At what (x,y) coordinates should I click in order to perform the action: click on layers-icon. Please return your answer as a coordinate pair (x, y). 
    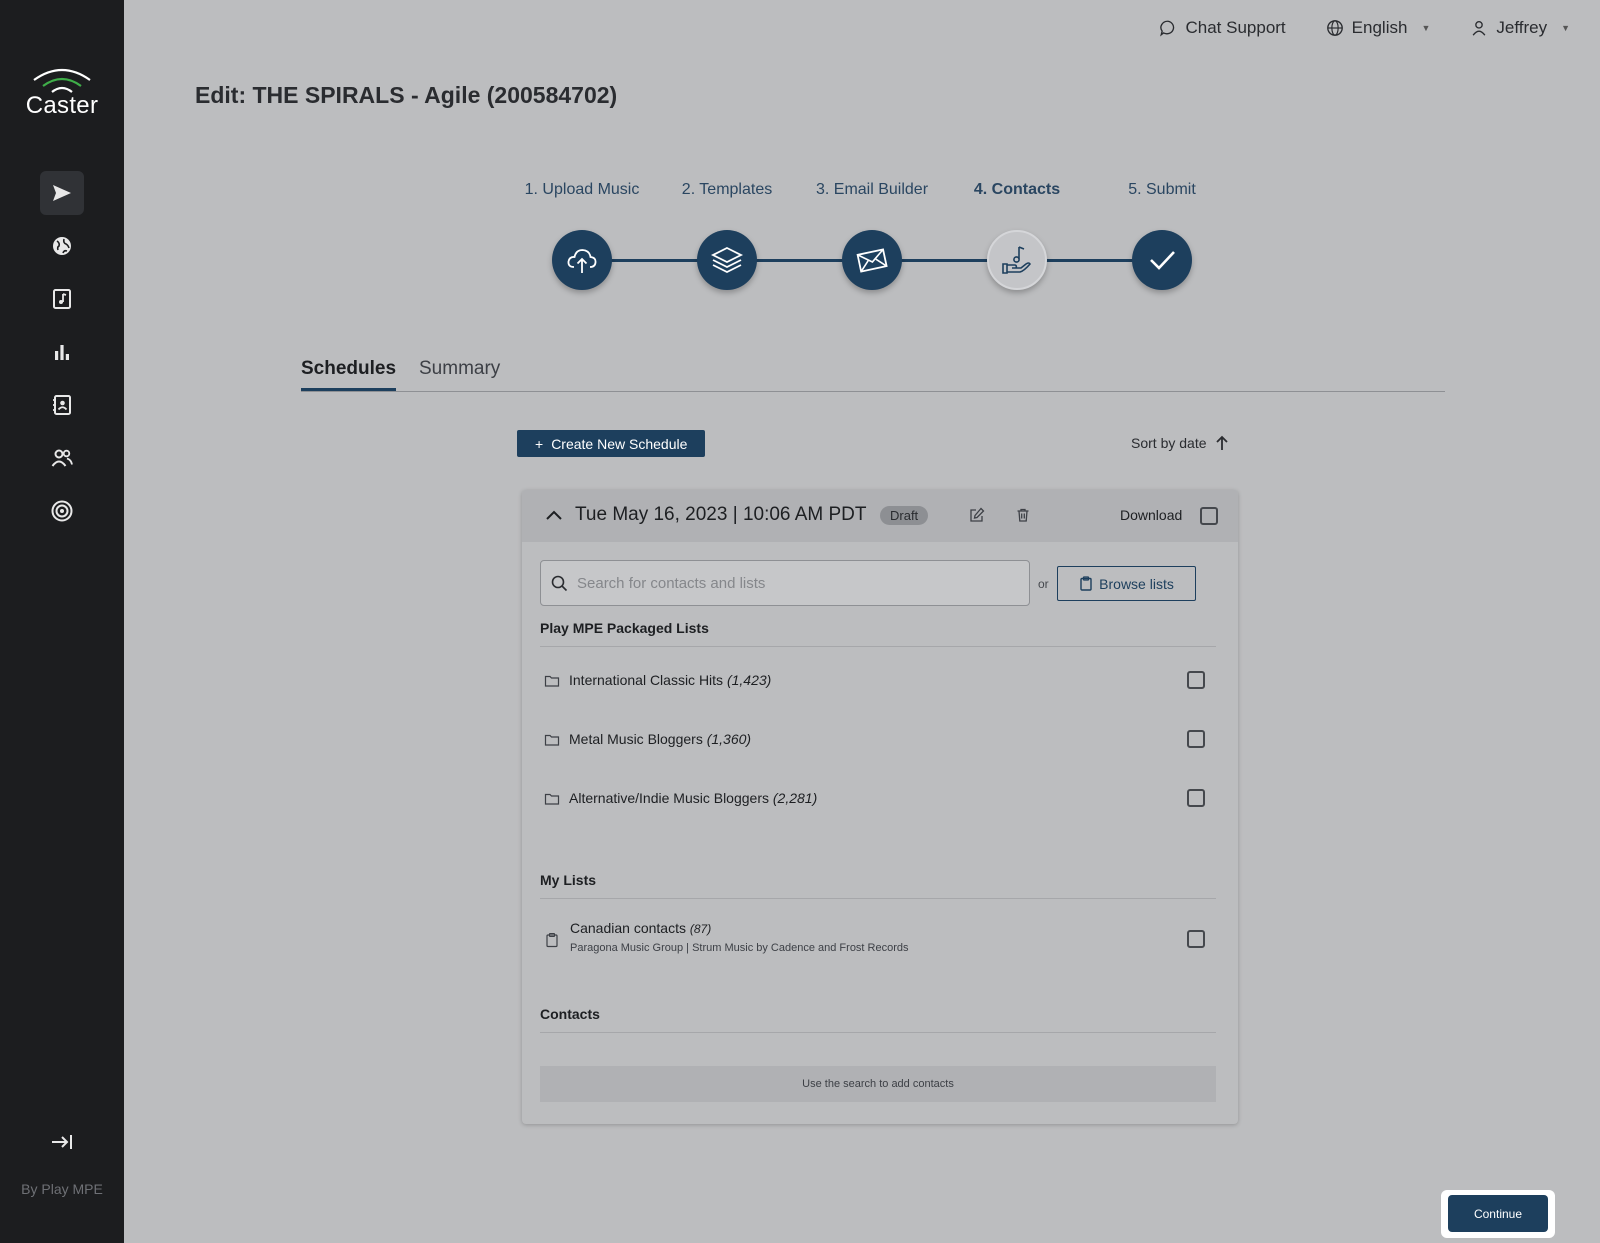
    Looking at the image, I should click on (727, 260).